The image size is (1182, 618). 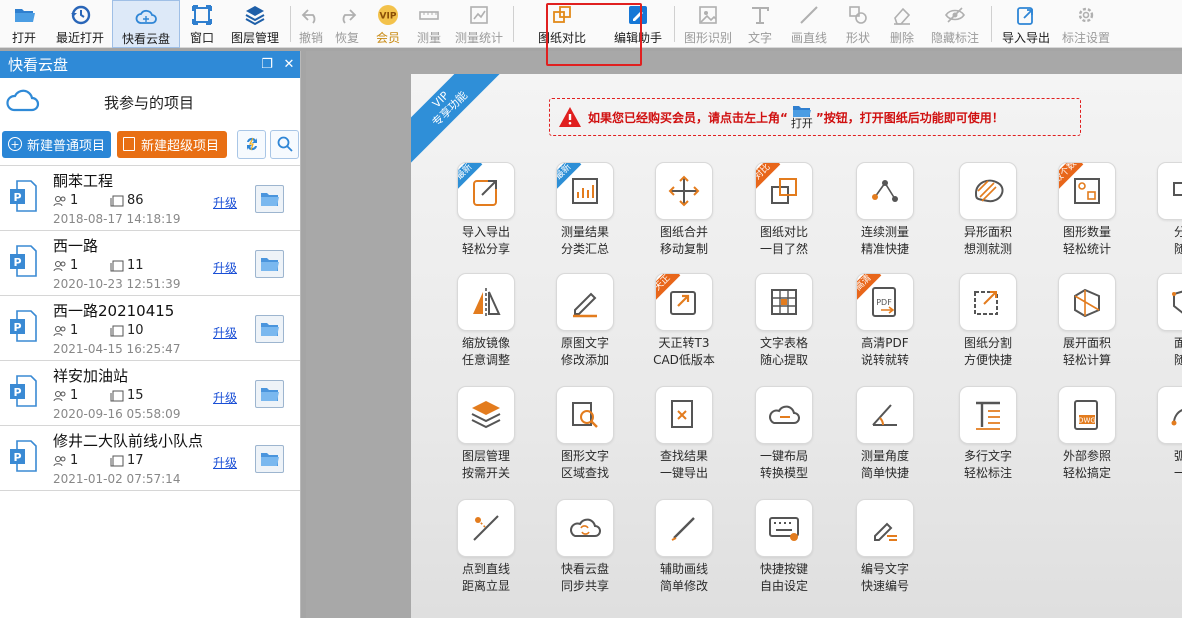 I want to click on open-folder-icon, so click(x=801, y=111).